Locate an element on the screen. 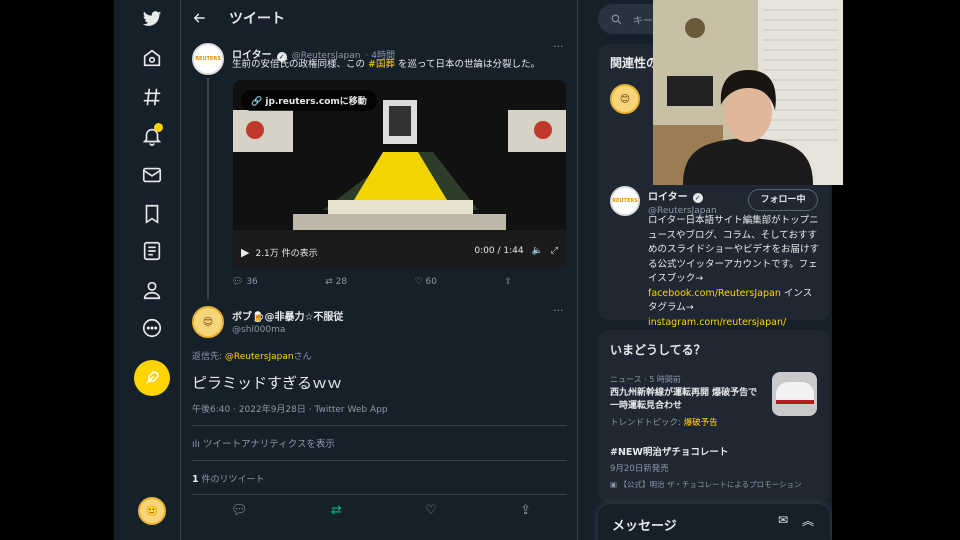  page-header: ツイート is located at coordinates (379, 18).